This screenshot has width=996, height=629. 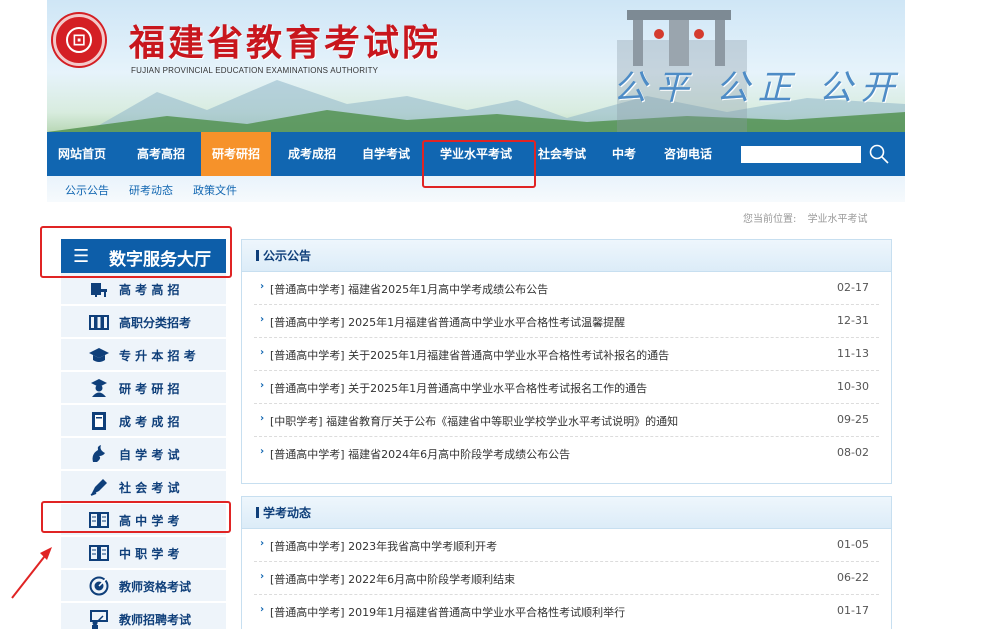 I want to click on desk-icon, so click(x=99, y=290).